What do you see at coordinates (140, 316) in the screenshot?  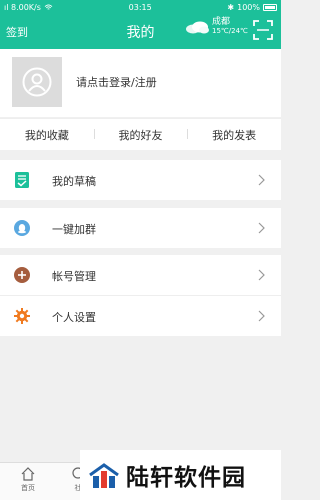 I see `menu-item-settings: 个人设置` at bounding box center [140, 316].